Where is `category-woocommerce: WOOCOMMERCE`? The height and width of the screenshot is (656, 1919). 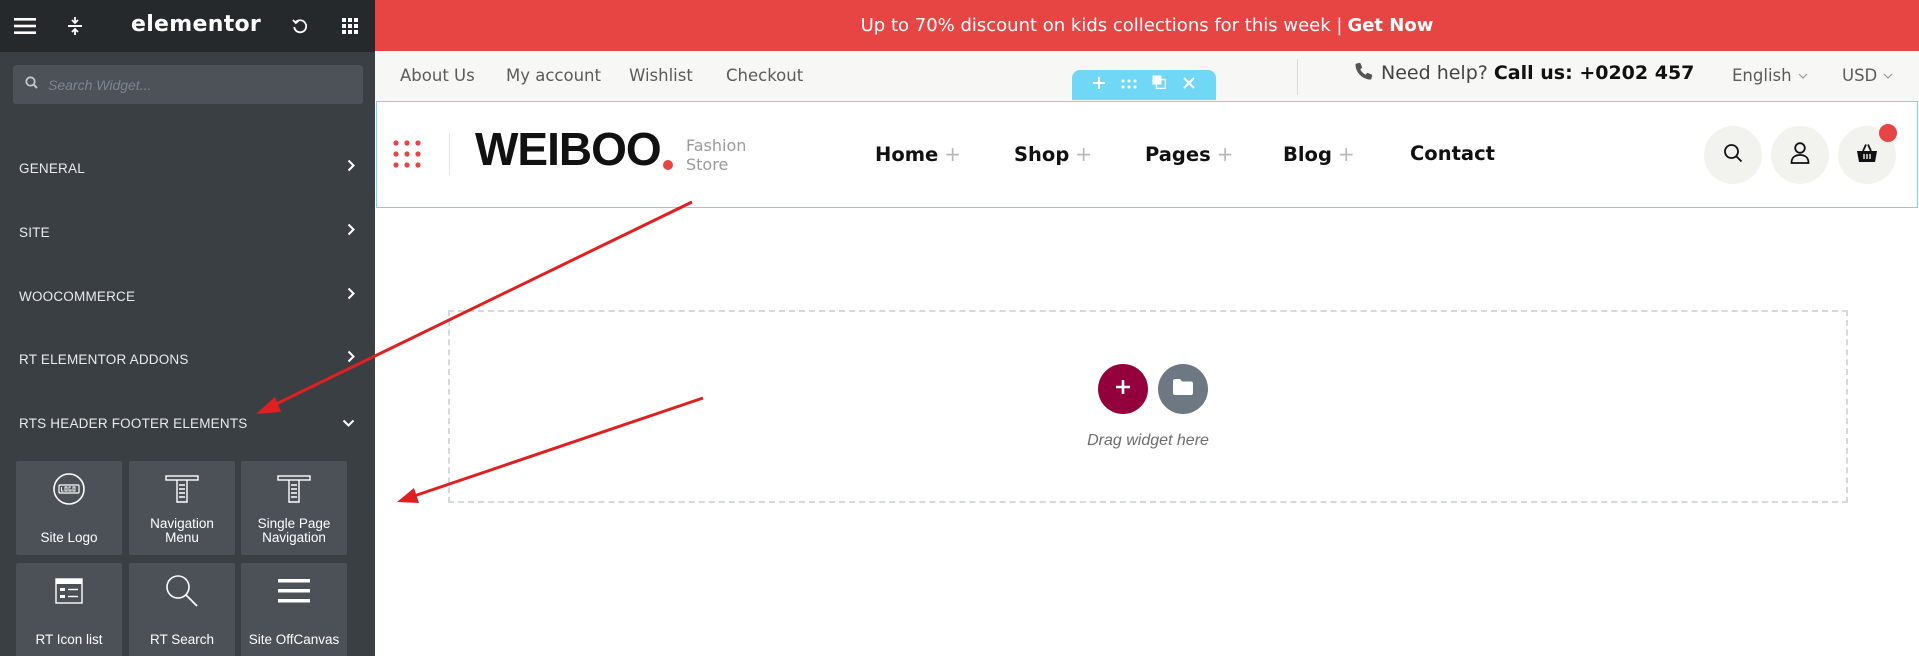
category-woocommerce: WOOCOMMERCE is located at coordinates (187, 296).